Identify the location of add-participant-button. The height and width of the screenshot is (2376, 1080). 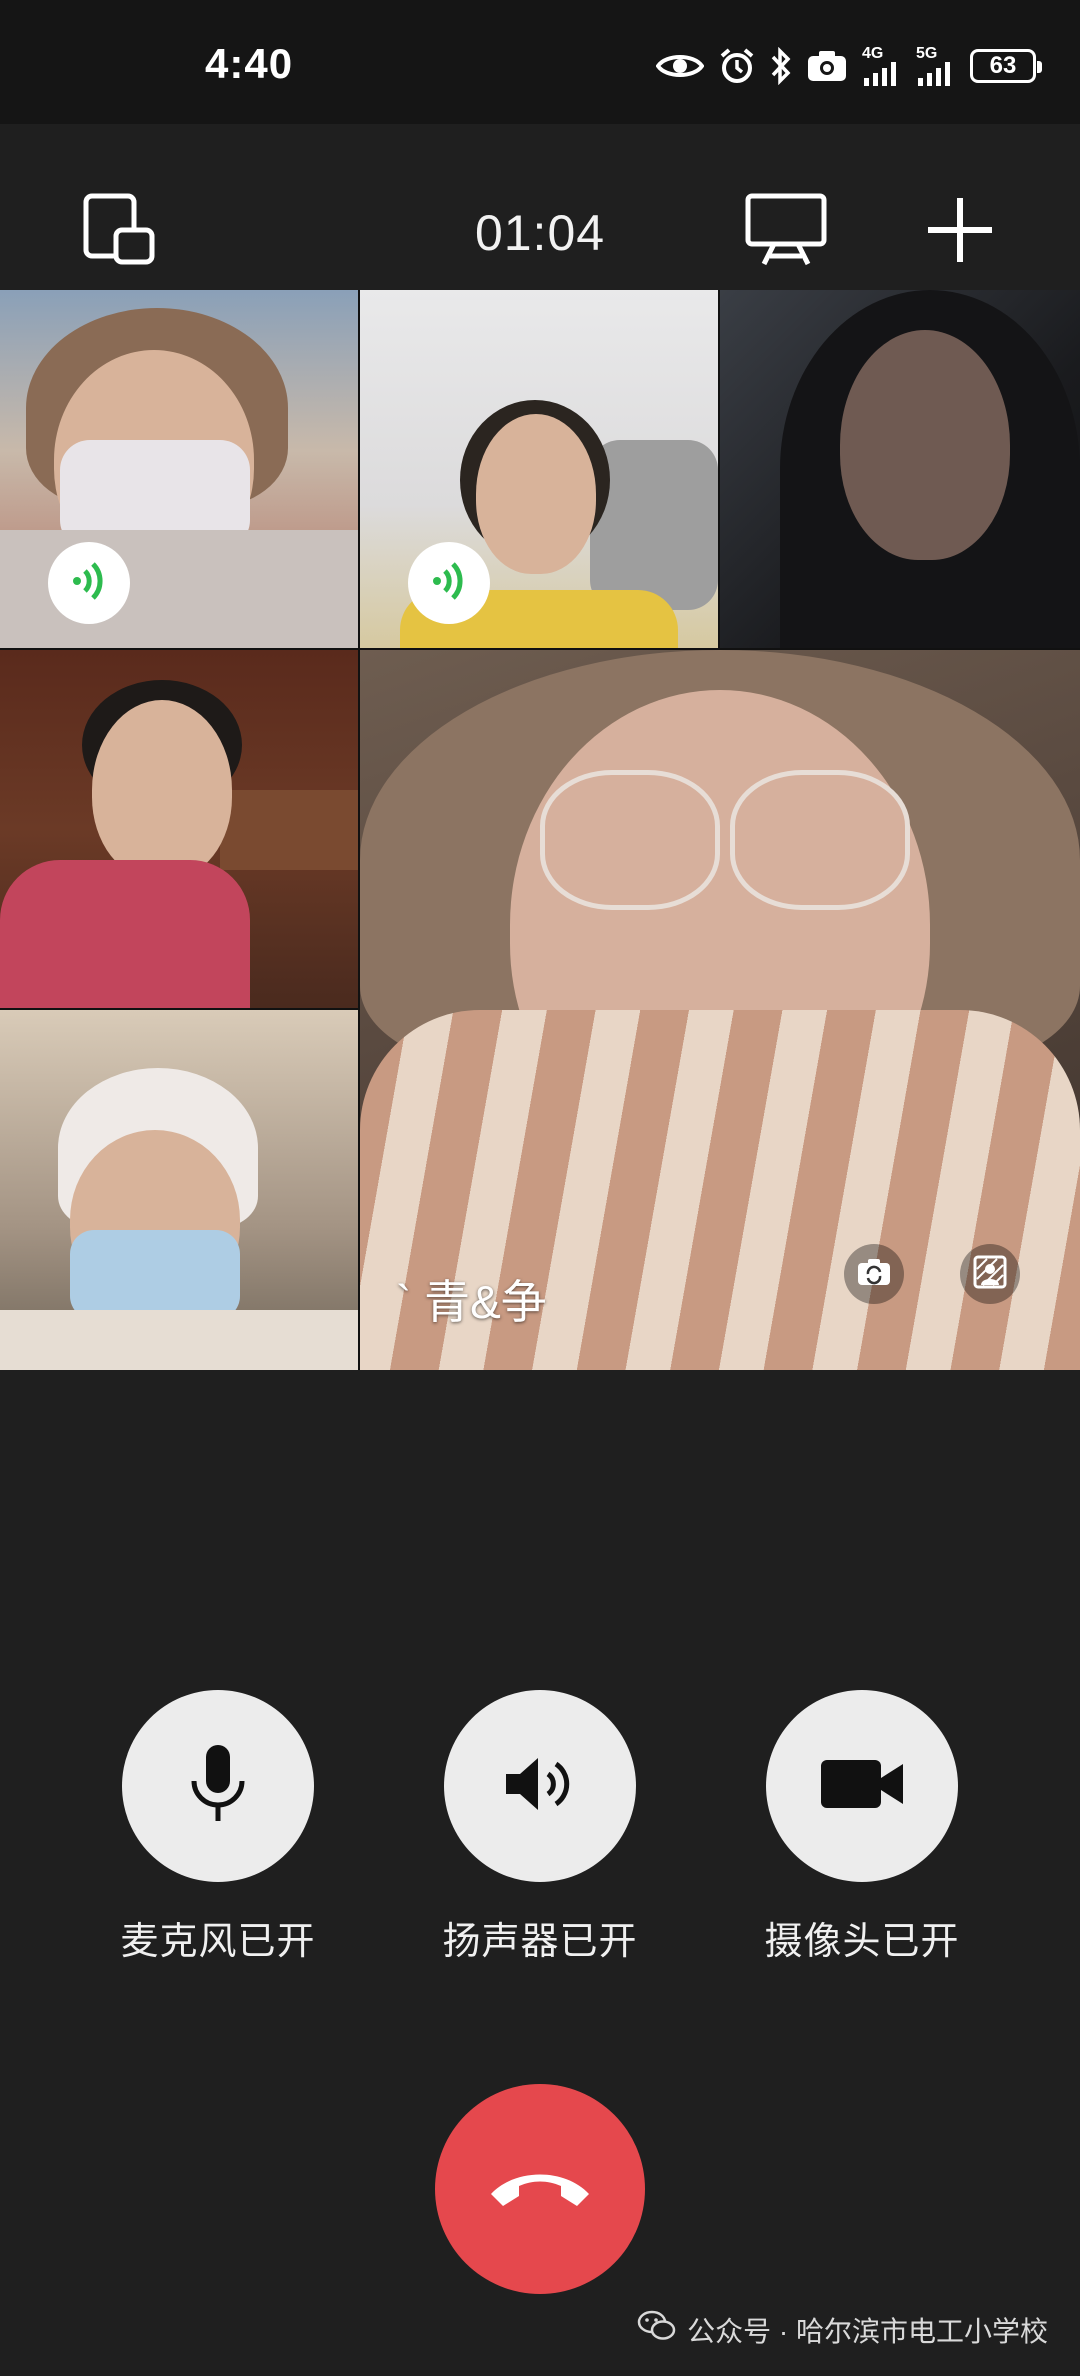
(960, 232).